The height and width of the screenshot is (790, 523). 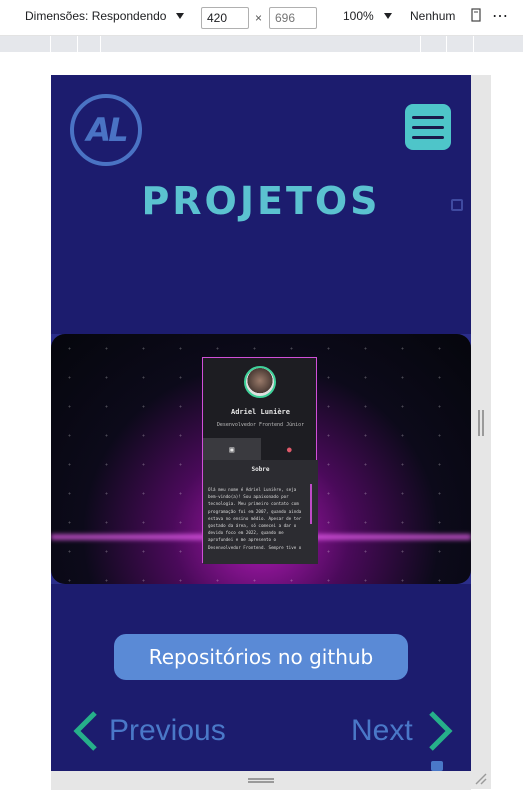 What do you see at coordinates (500, 16) in the screenshot?
I see `more-options-icon: ⋯` at bounding box center [500, 16].